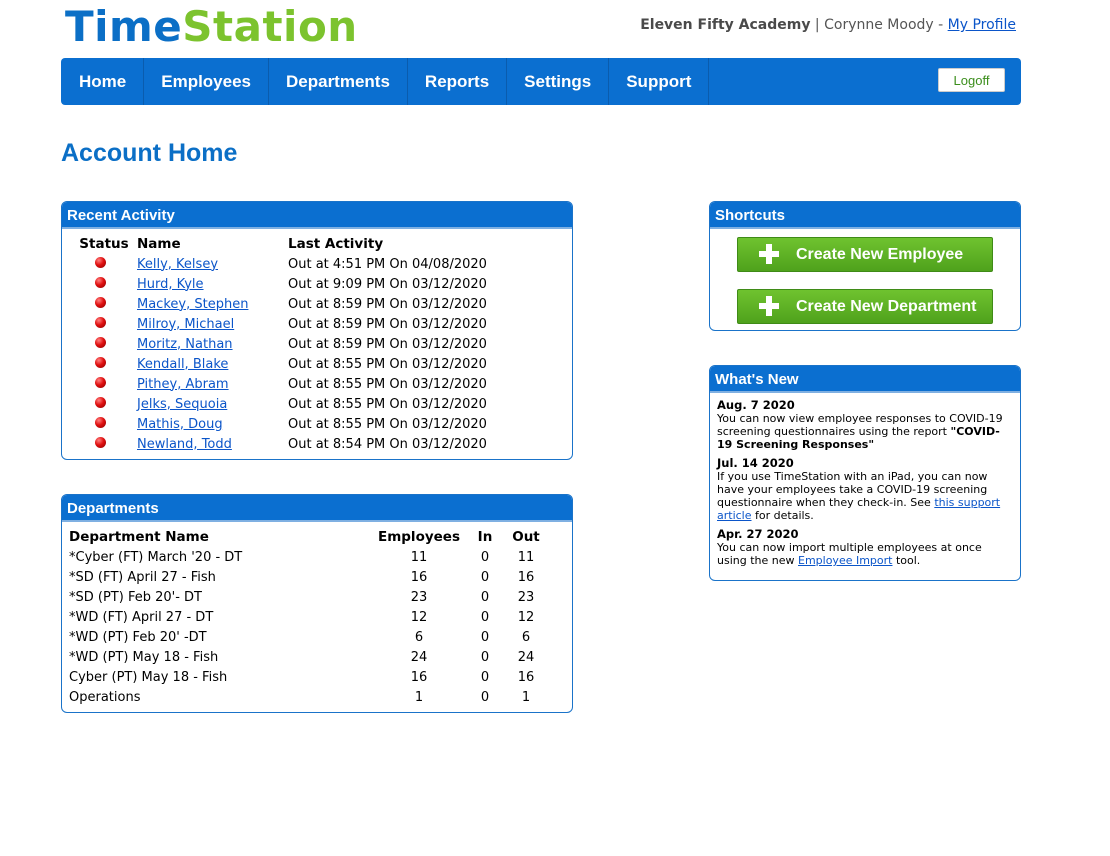 The width and height of the screenshot is (1110, 856). Describe the element at coordinates (307, 657) in the screenshot. I see `table-row: *WD (PT) May 18 - Fish 24 0 24` at that location.